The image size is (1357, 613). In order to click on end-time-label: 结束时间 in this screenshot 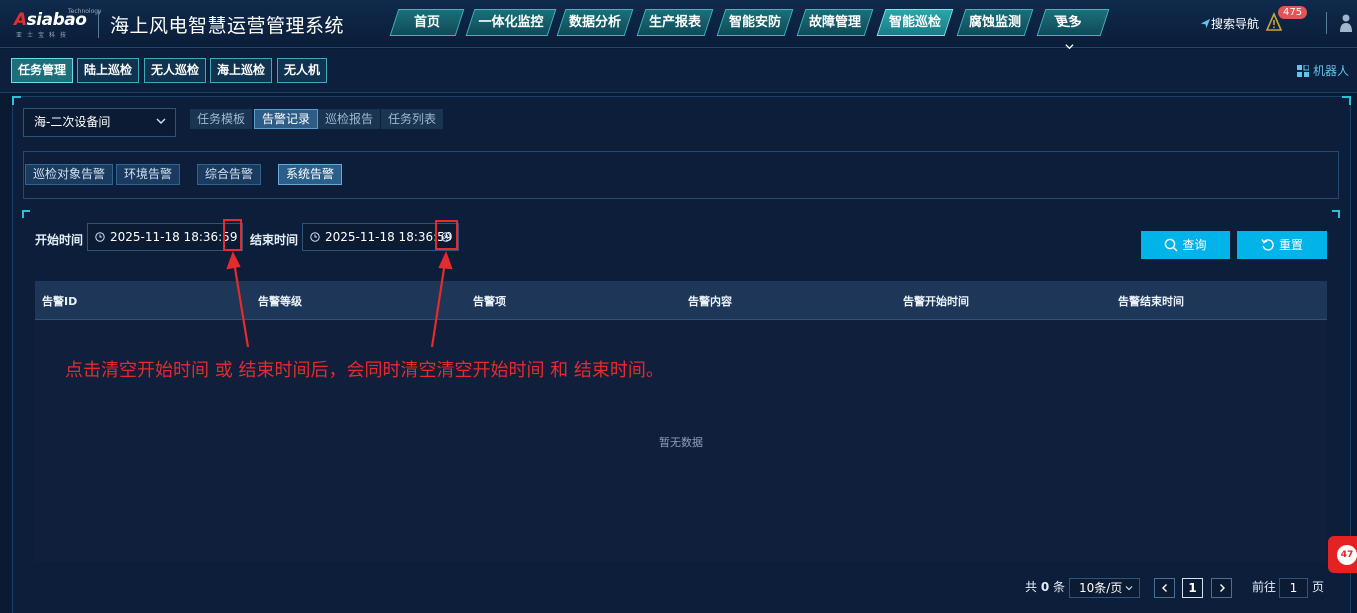, I will do `click(274, 240)`.